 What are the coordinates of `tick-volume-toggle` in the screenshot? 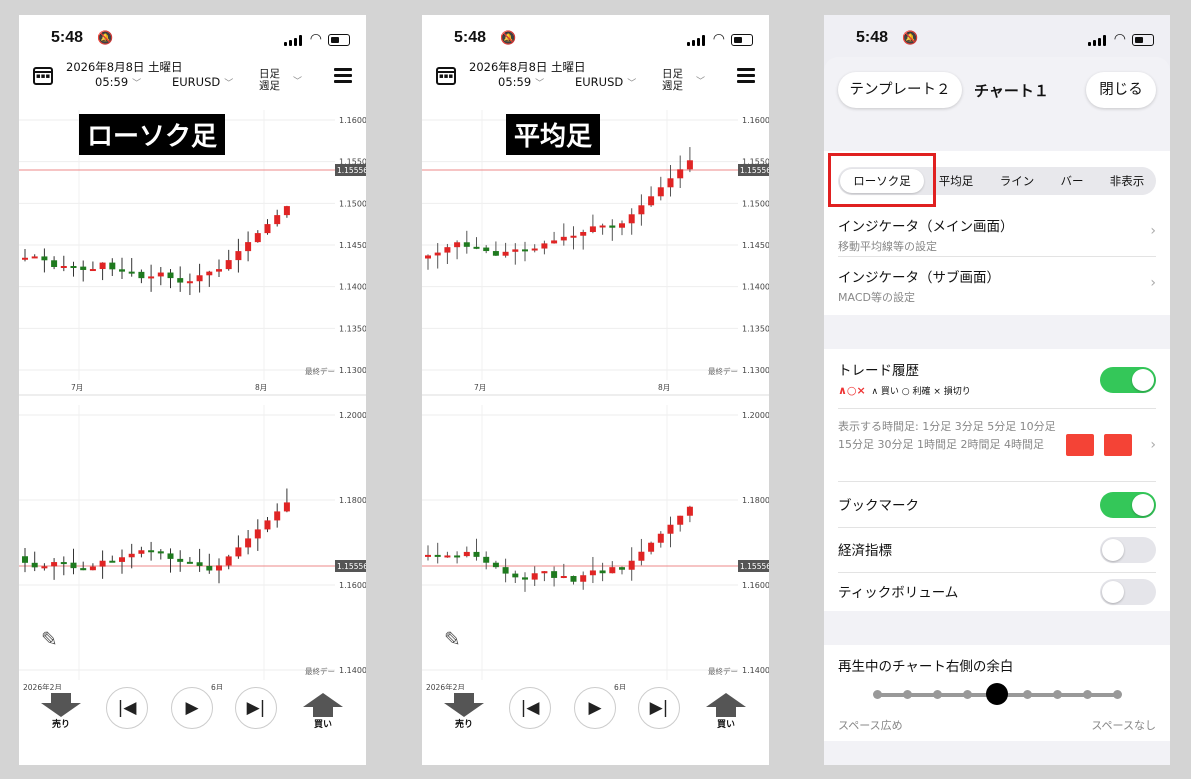 It's located at (1128, 592).